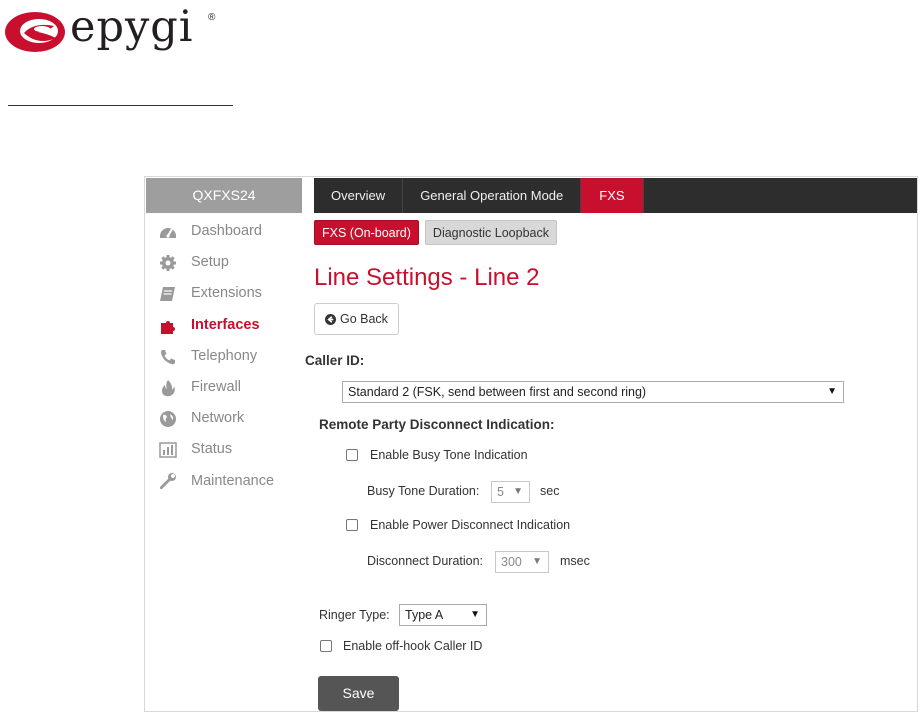 This screenshot has width=924, height=716. Describe the element at coordinates (330, 319) in the screenshot. I see `arrow-left-circle-icon` at that location.